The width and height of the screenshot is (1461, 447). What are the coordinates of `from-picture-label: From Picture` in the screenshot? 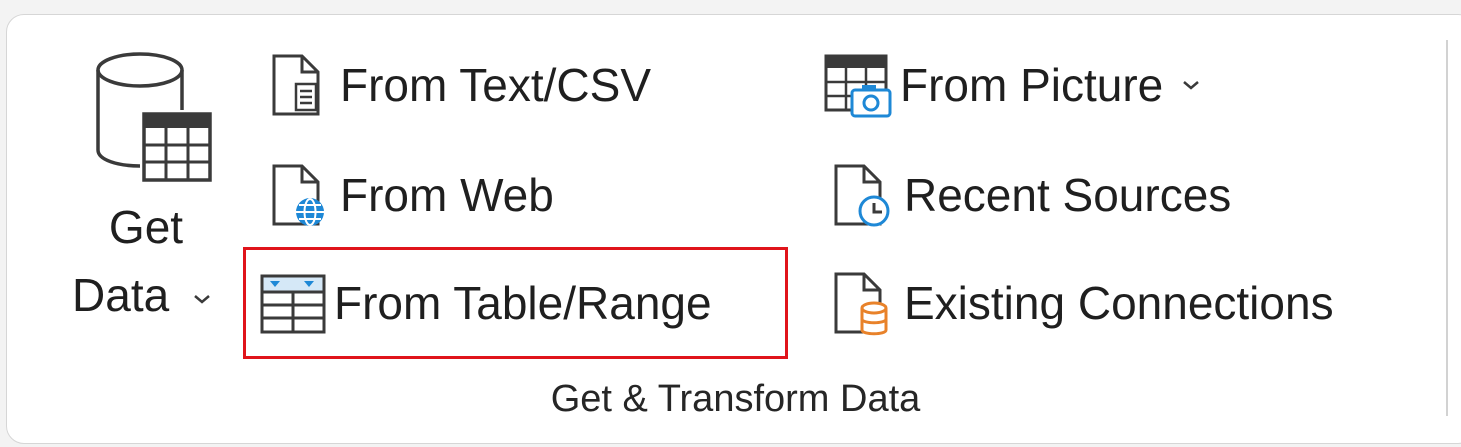 It's located at (1032, 85).